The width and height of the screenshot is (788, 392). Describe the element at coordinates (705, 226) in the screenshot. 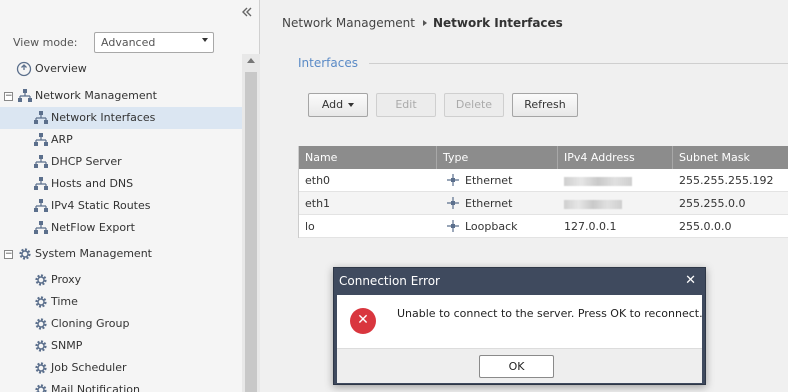

I see `cell-subnet-mask: 255.0.0.0` at that location.